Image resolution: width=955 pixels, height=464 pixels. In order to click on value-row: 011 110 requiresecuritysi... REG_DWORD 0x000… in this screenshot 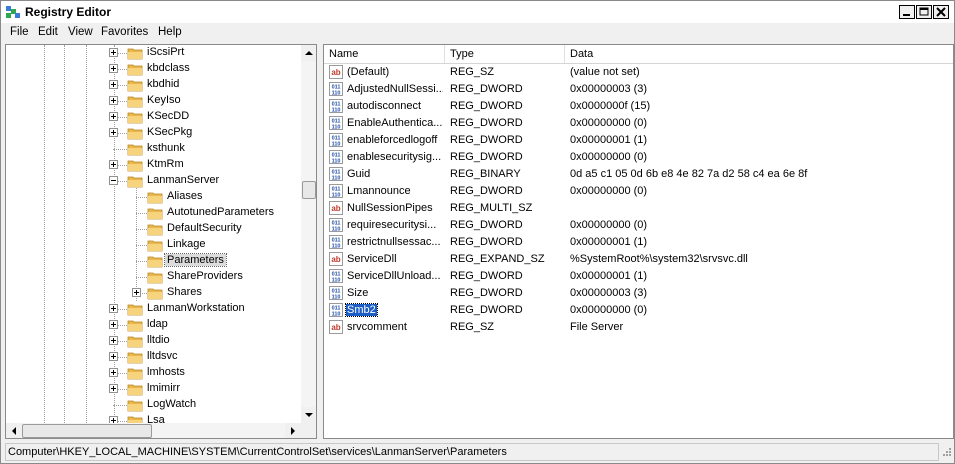, I will do `click(638, 225)`.